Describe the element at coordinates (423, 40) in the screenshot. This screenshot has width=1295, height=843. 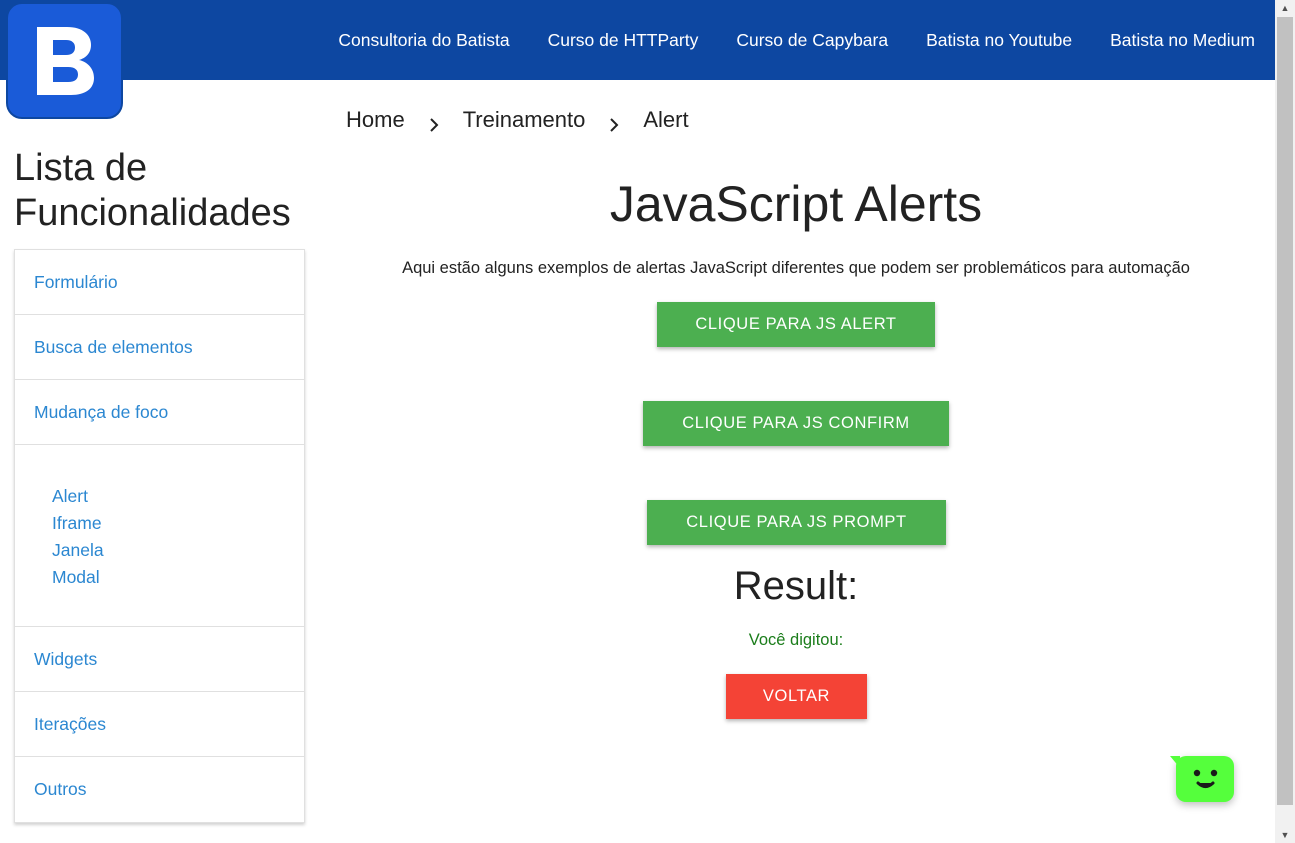
I see `nav-link-consultoria: Consultoria do Batista` at that location.